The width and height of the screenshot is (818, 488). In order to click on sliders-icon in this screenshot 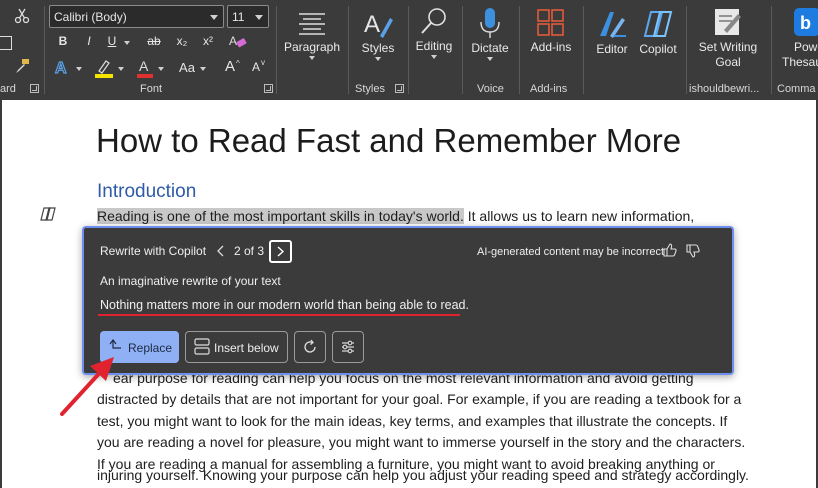, I will do `click(348, 347)`.